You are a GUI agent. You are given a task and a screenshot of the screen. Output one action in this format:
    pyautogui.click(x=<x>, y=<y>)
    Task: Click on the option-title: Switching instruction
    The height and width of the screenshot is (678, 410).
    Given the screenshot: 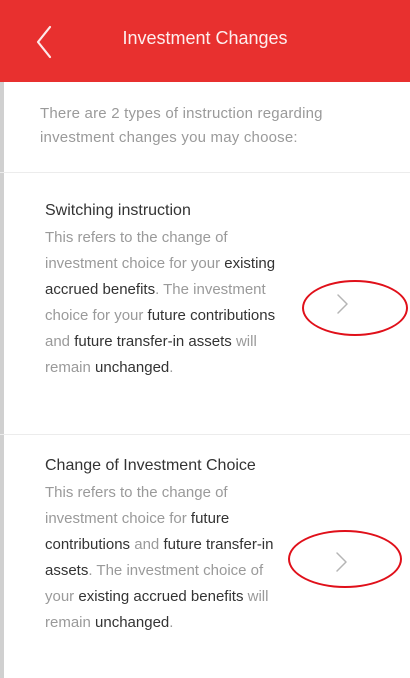 What is the action you would take?
    pyautogui.click(x=118, y=210)
    